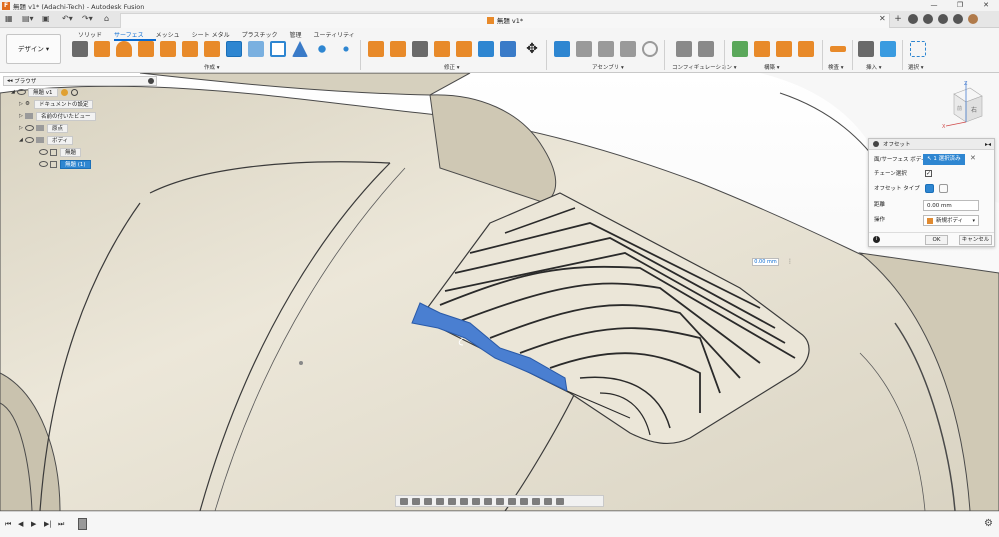  Describe the element at coordinates (28, 18) in the screenshot. I see `file-menu-icon: ▤▾` at that location.